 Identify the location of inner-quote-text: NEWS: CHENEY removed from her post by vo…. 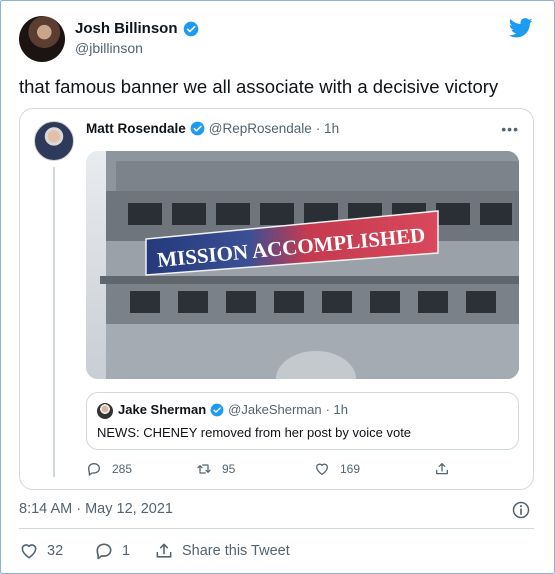
(254, 432).